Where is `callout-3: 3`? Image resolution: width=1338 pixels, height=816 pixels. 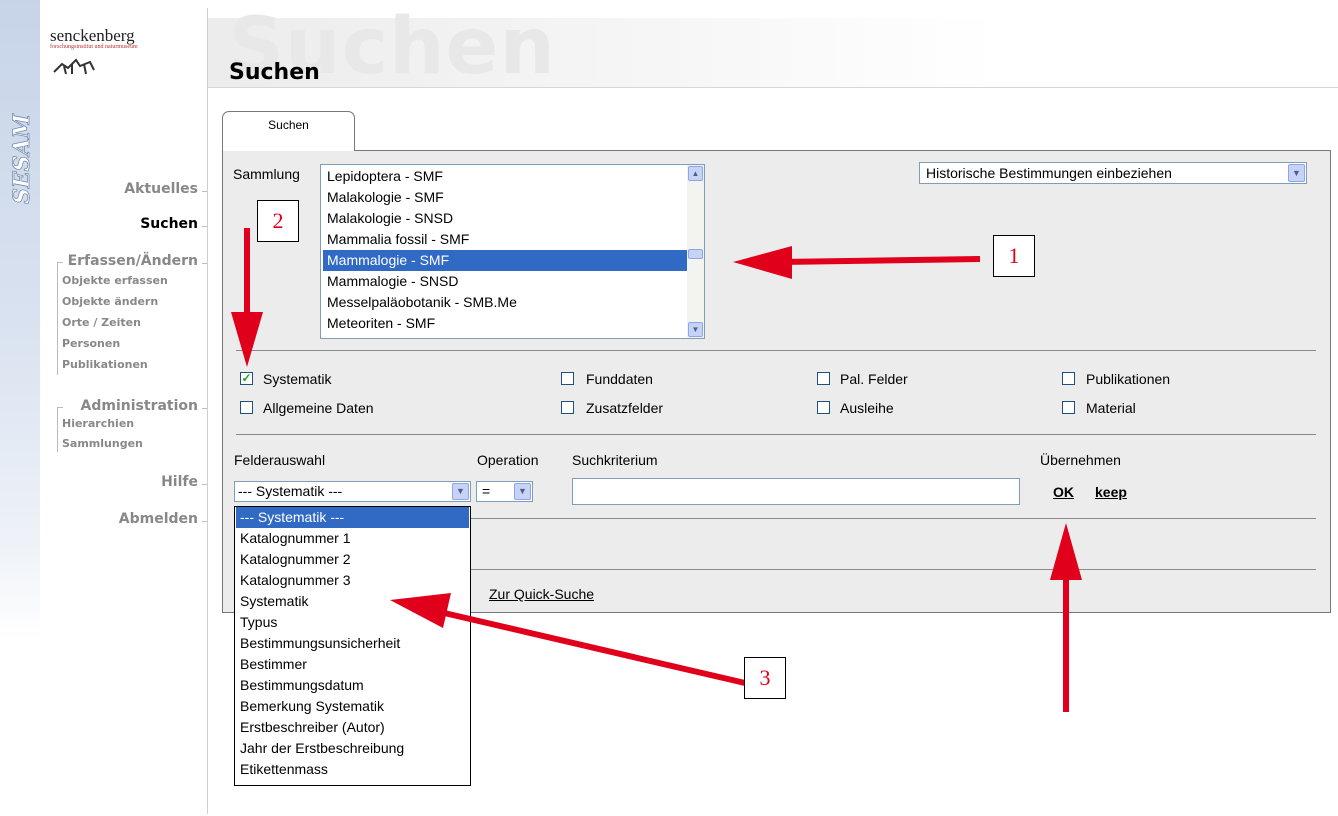
callout-3: 3 is located at coordinates (765, 678).